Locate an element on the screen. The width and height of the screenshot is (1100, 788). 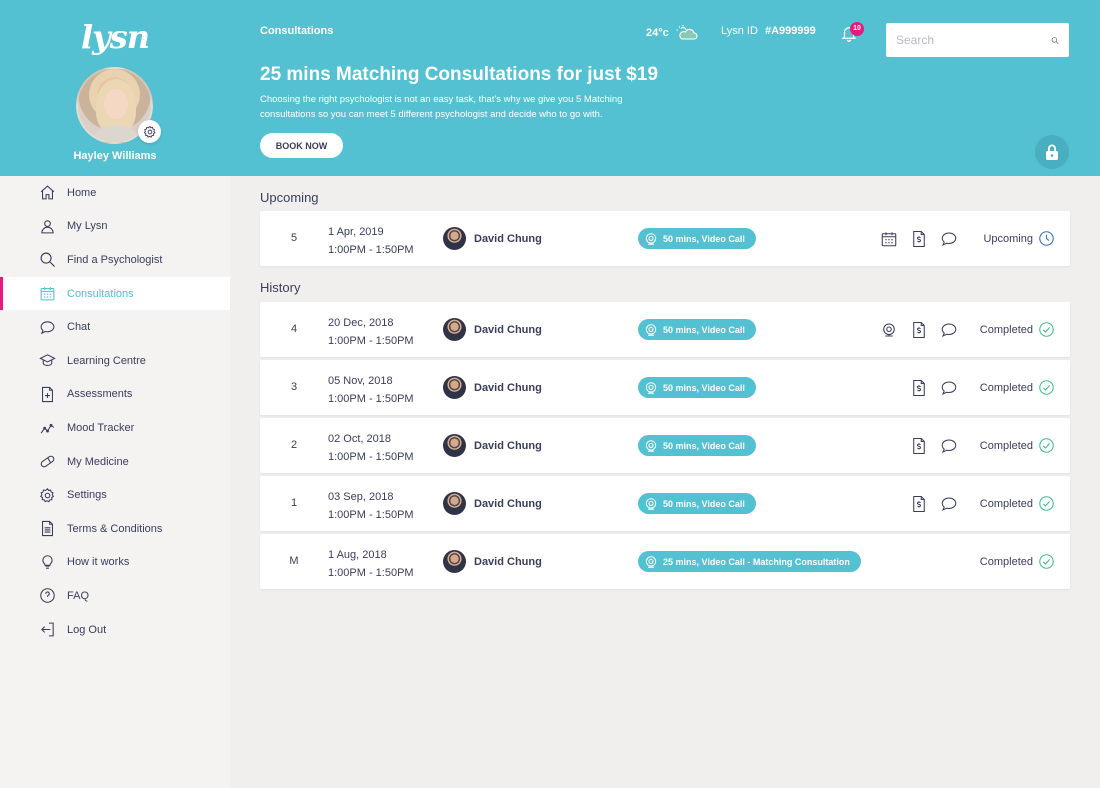
lysn-logo: lysn is located at coordinates (115, 37).